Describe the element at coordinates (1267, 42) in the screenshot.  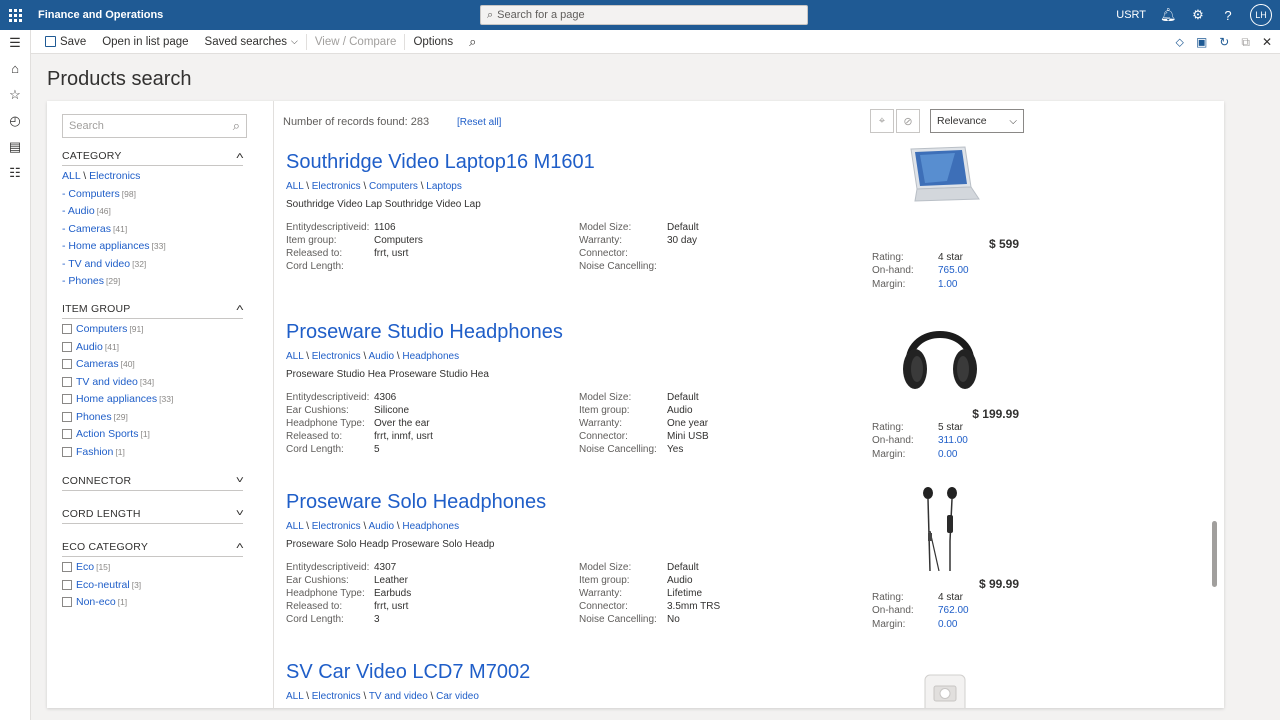
I see `close-icon: ✕` at that location.